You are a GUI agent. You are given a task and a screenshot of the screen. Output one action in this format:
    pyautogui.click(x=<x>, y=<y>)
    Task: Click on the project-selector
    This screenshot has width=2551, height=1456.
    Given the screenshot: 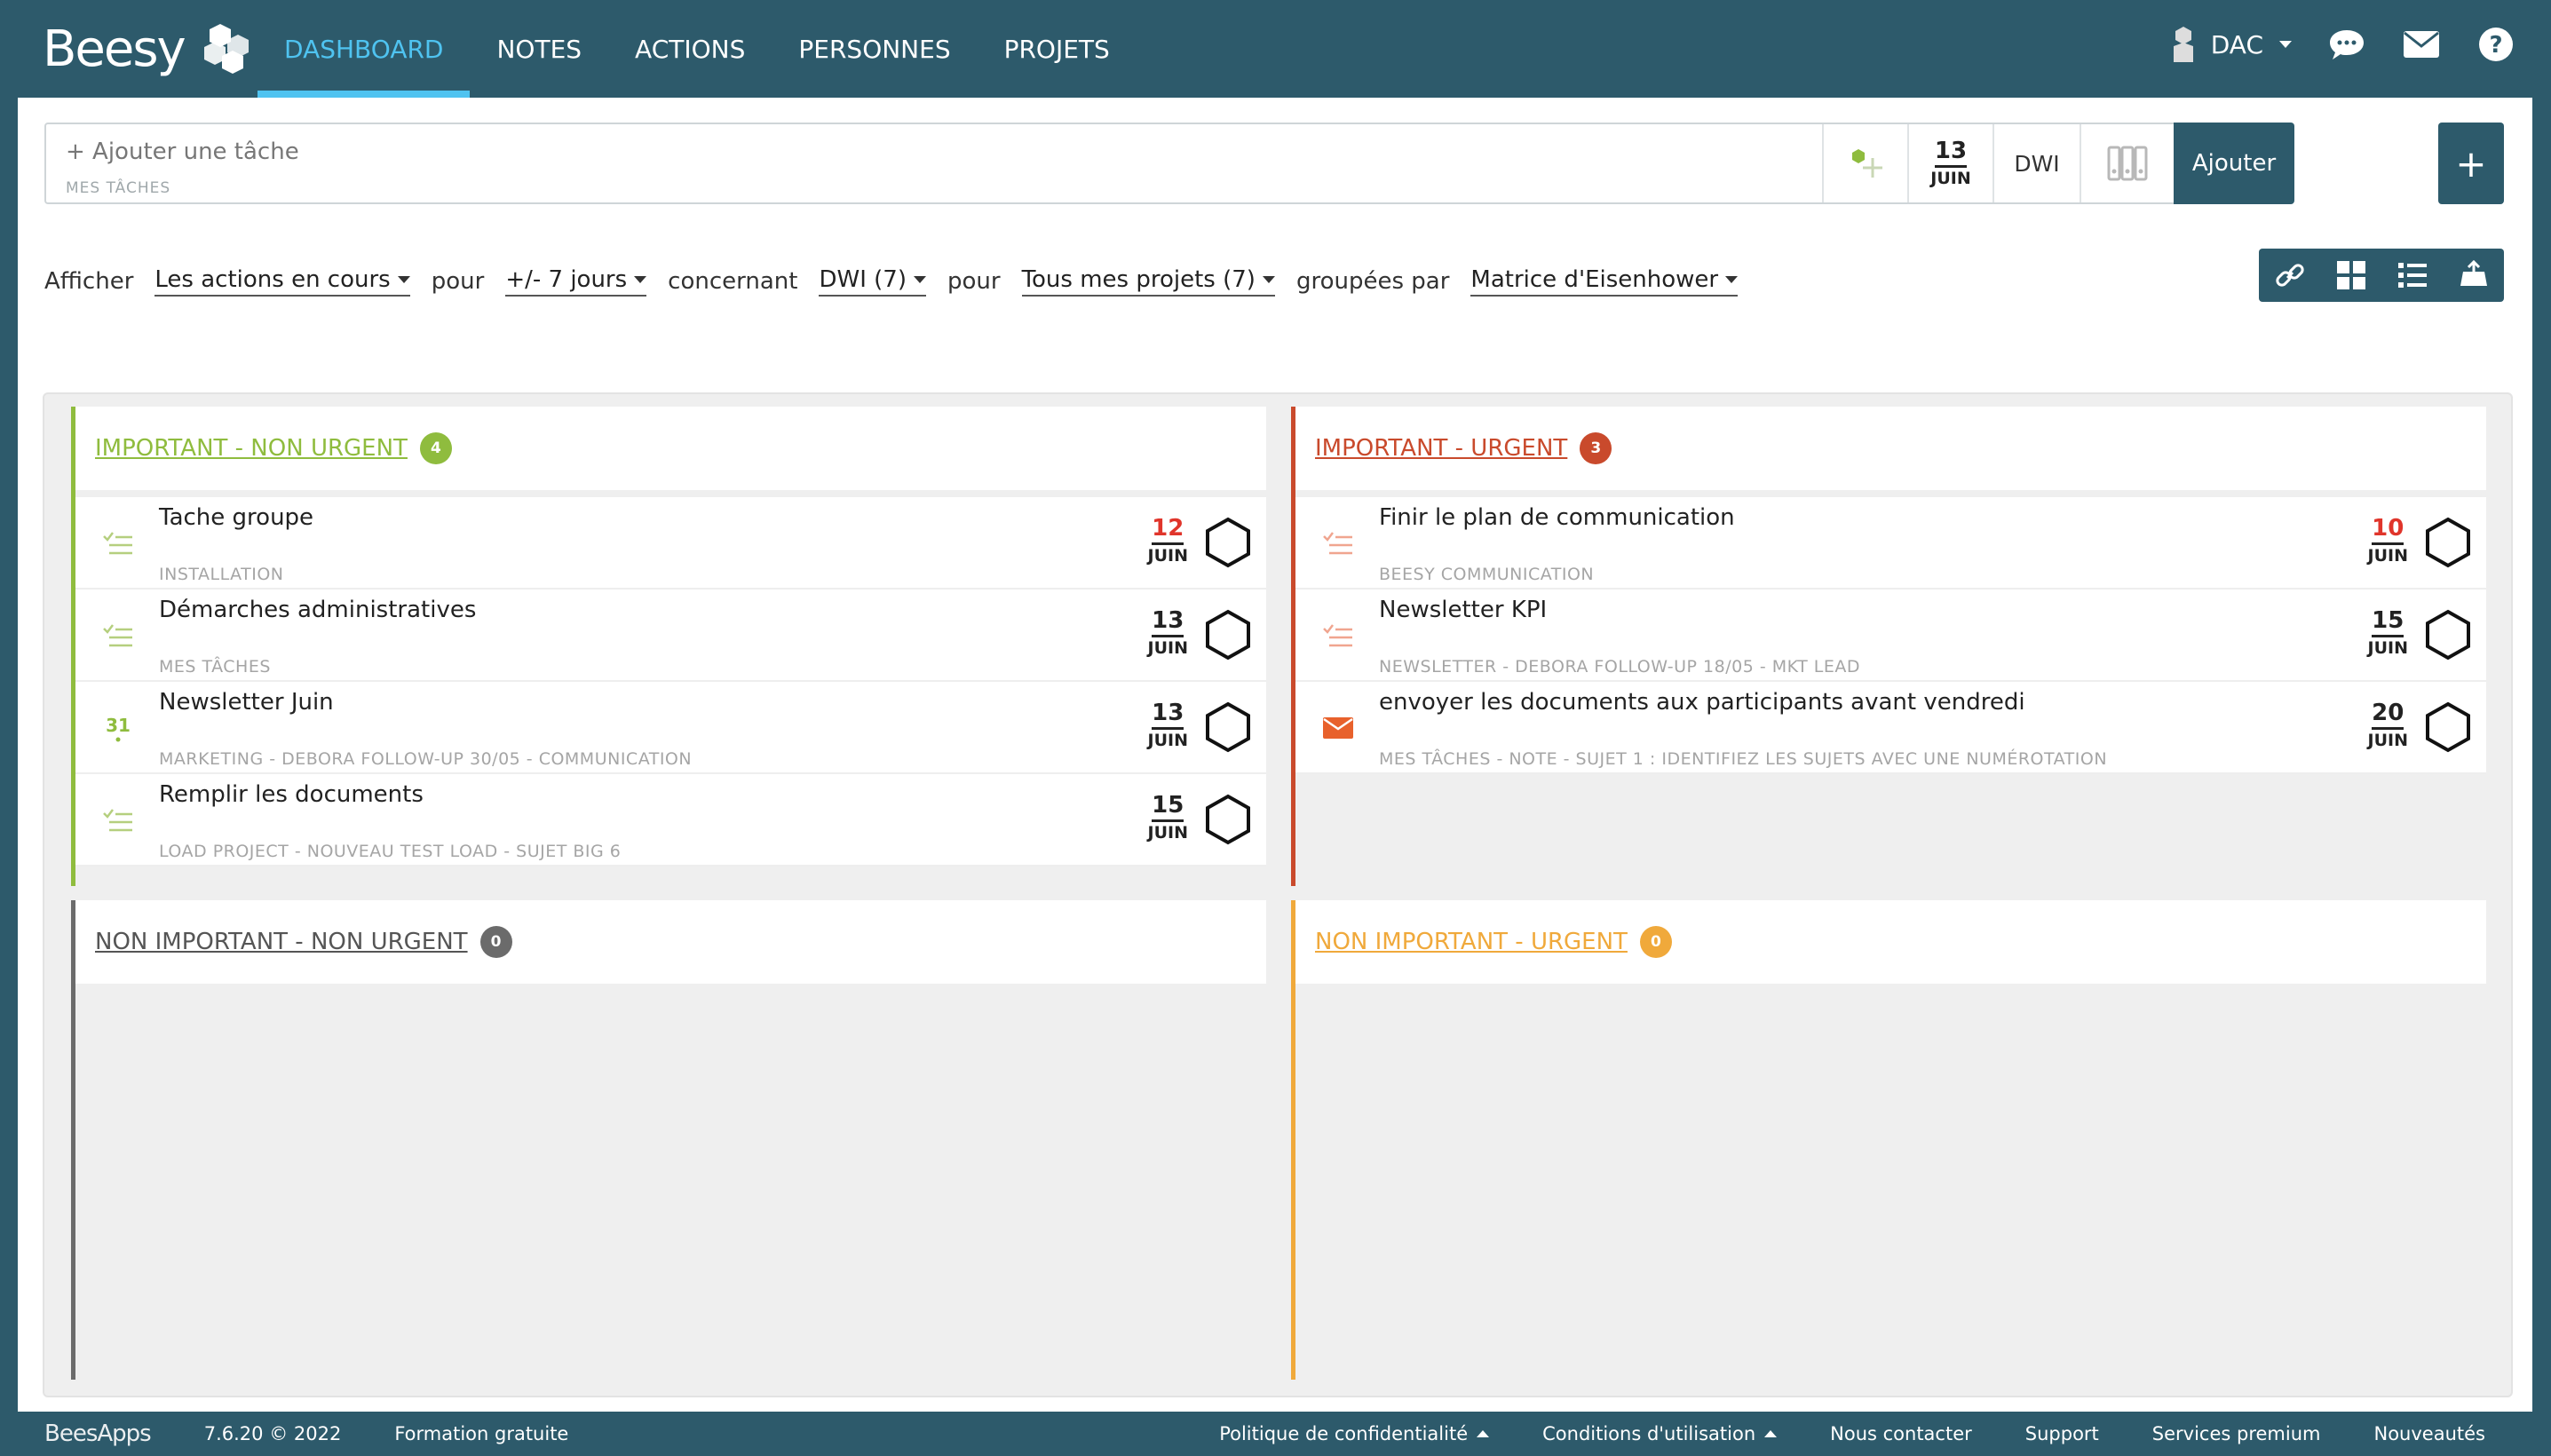 What is the action you would take?
    pyautogui.click(x=2127, y=163)
    